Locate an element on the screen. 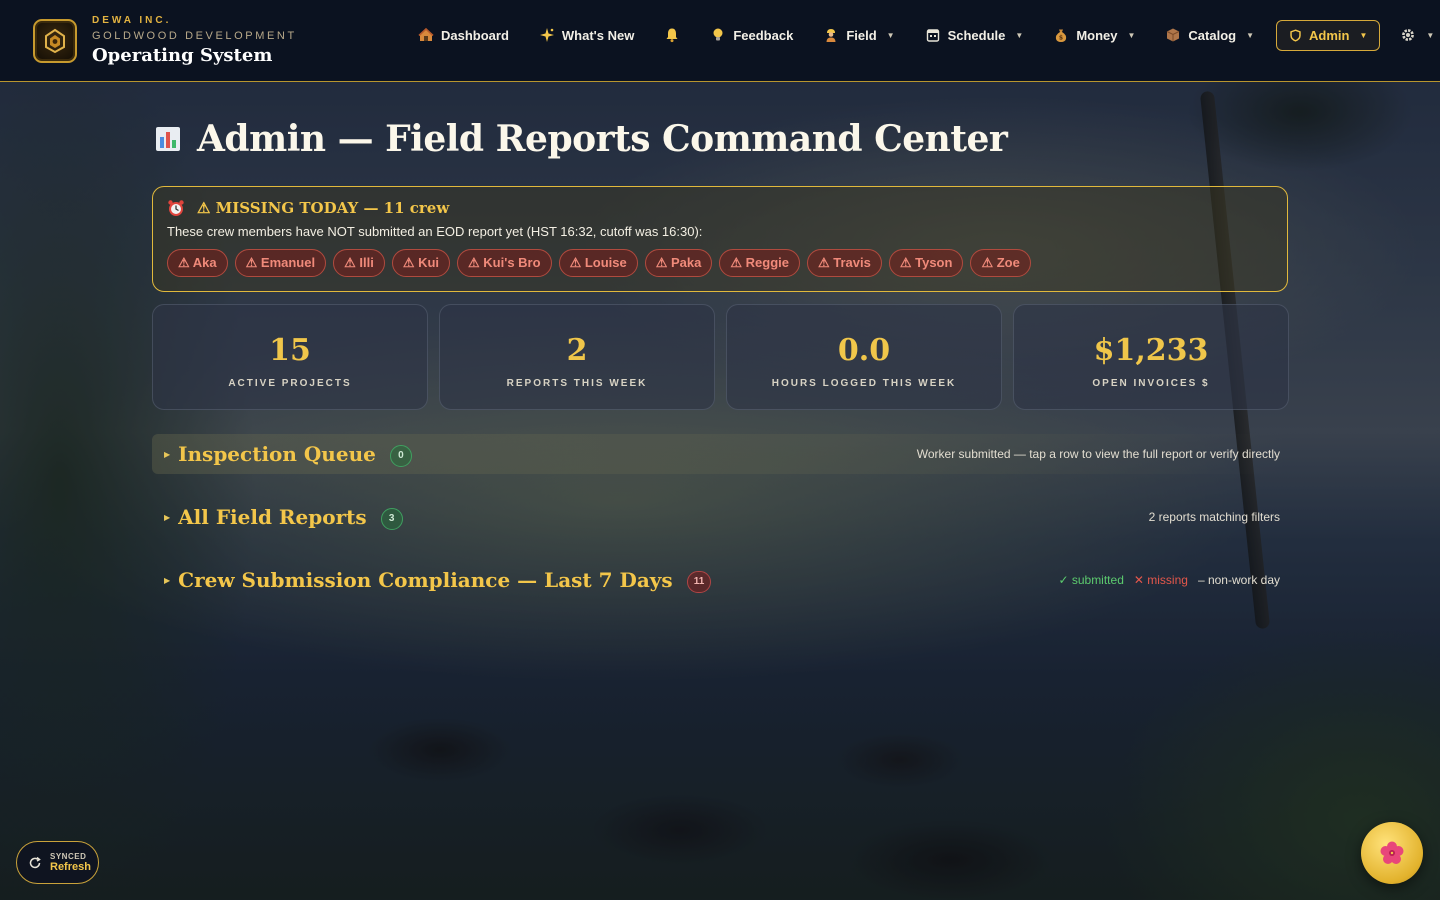 The image size is (1440, 900). section-title: Crew Submission Compliance — Last 7 Days is located at coordinates (425, 580).